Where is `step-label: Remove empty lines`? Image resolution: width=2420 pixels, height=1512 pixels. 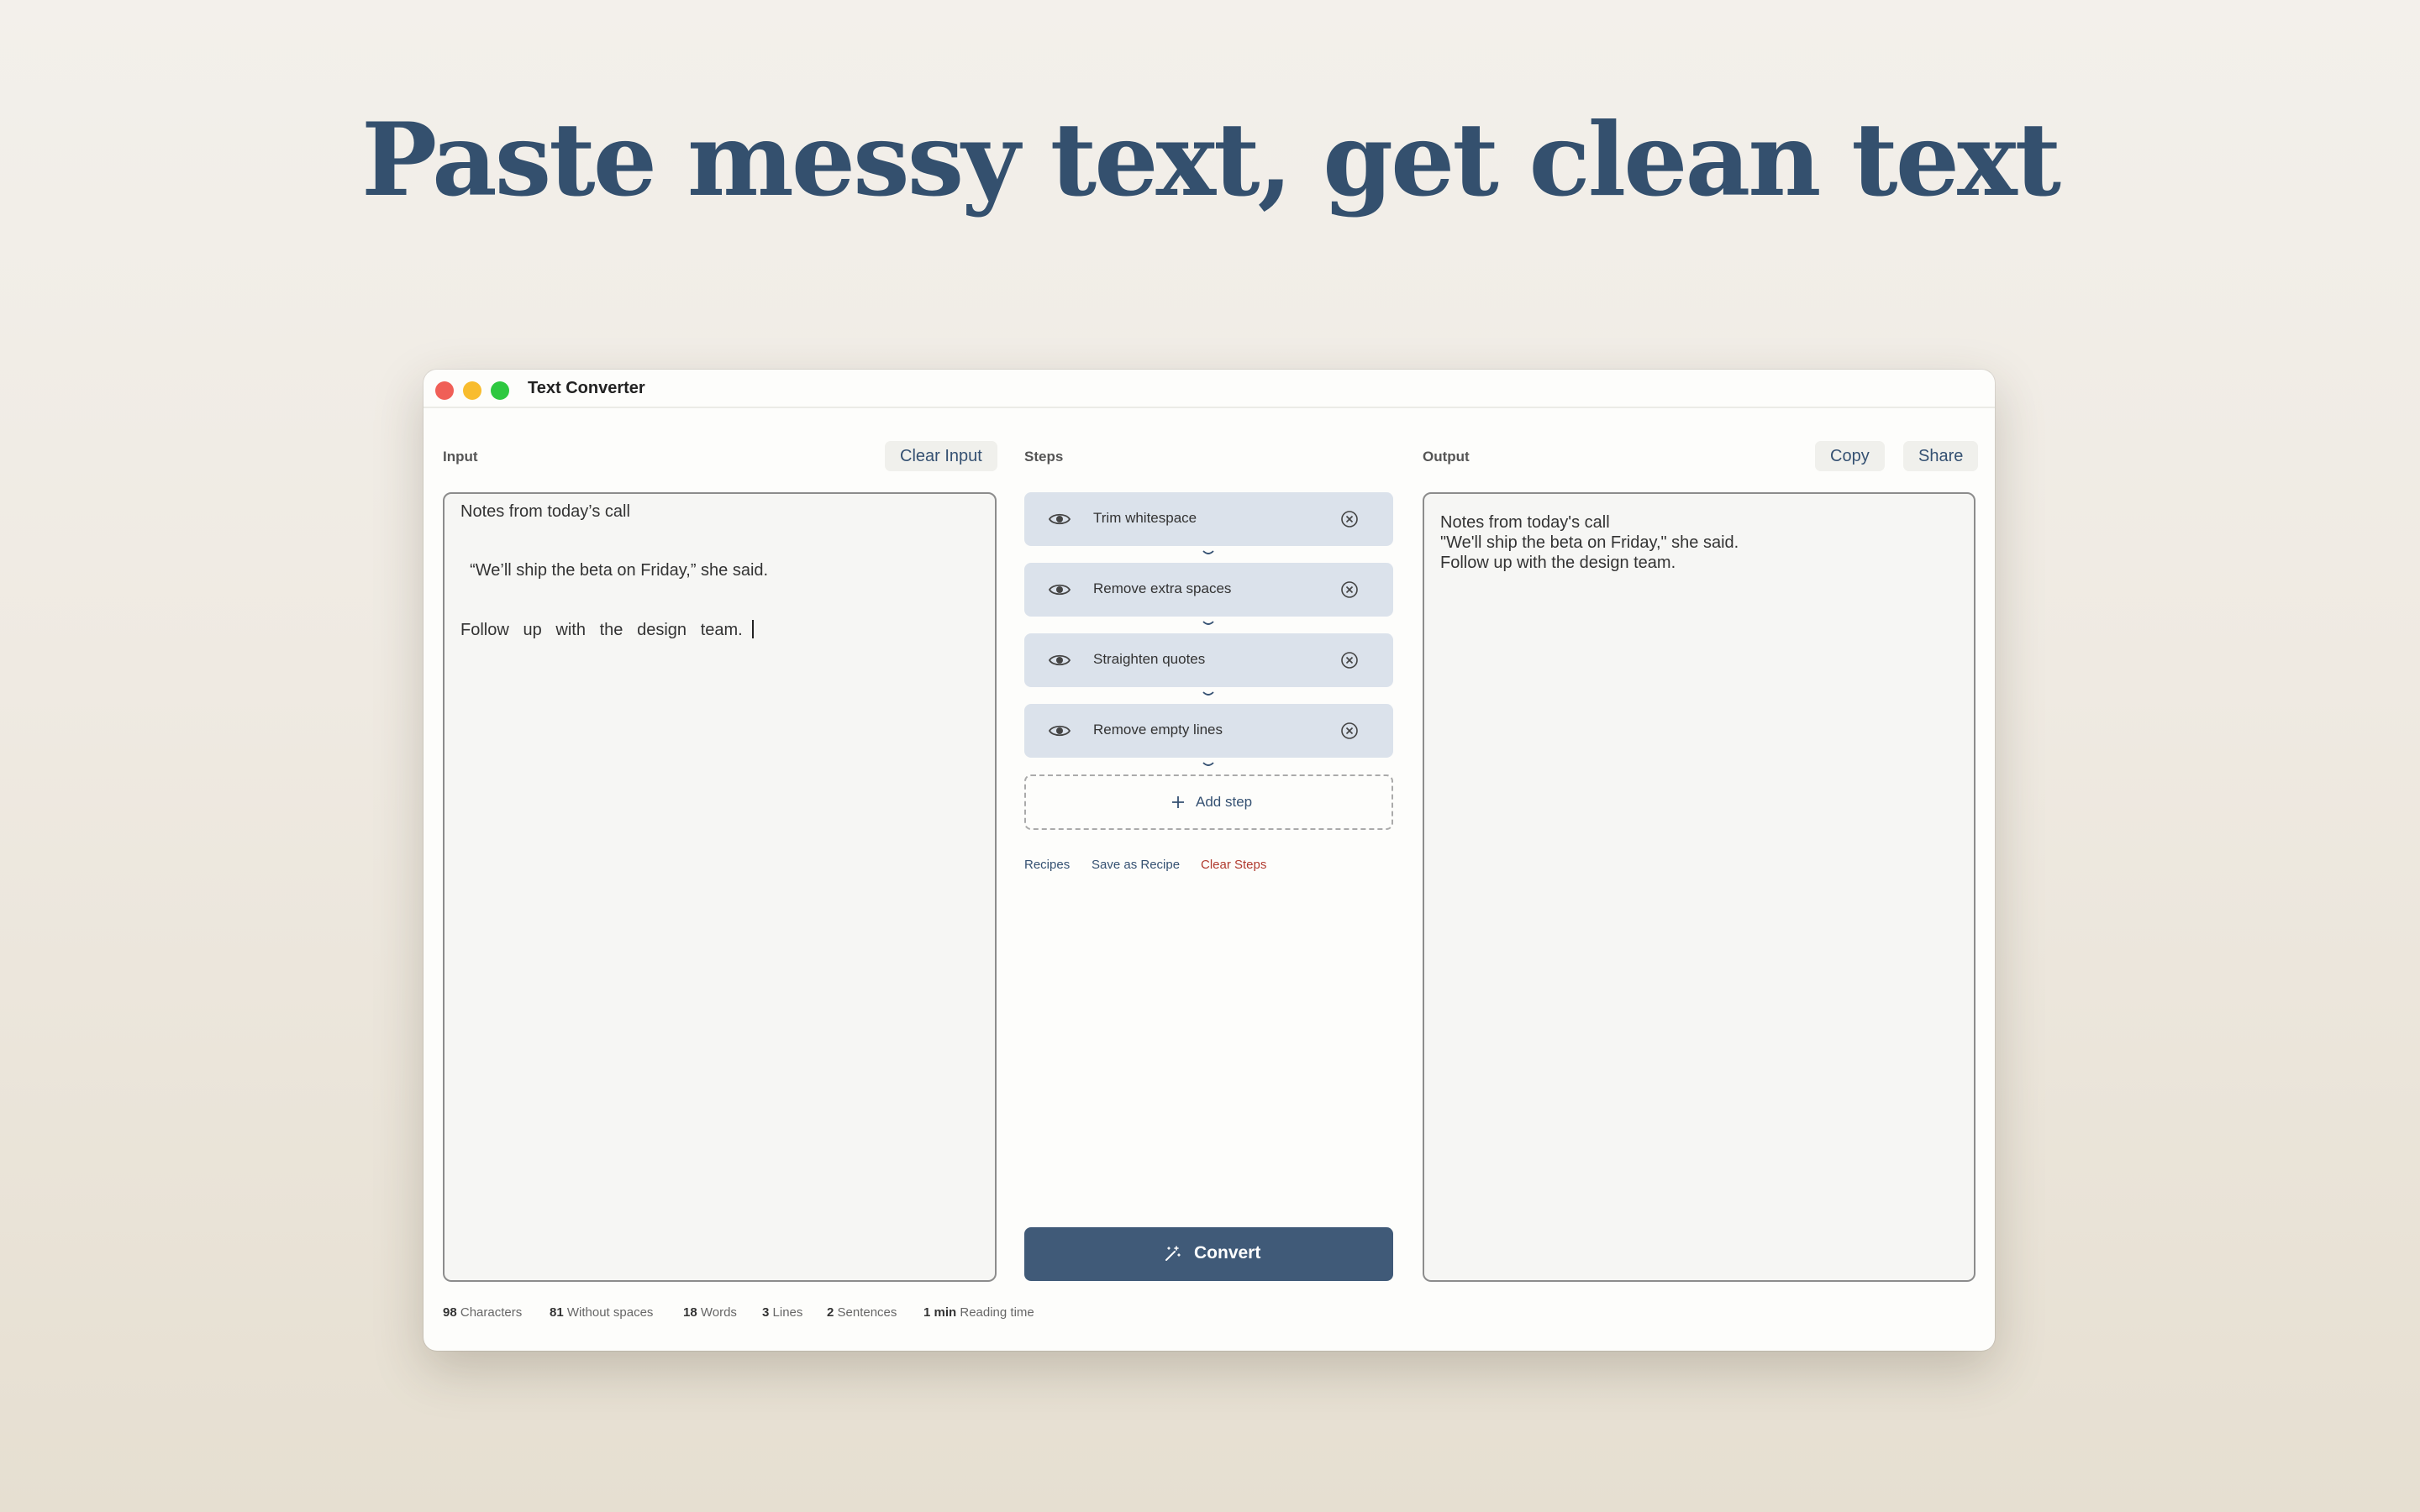
step-label: Remove empty lines is located at coordinates (1158, 730).